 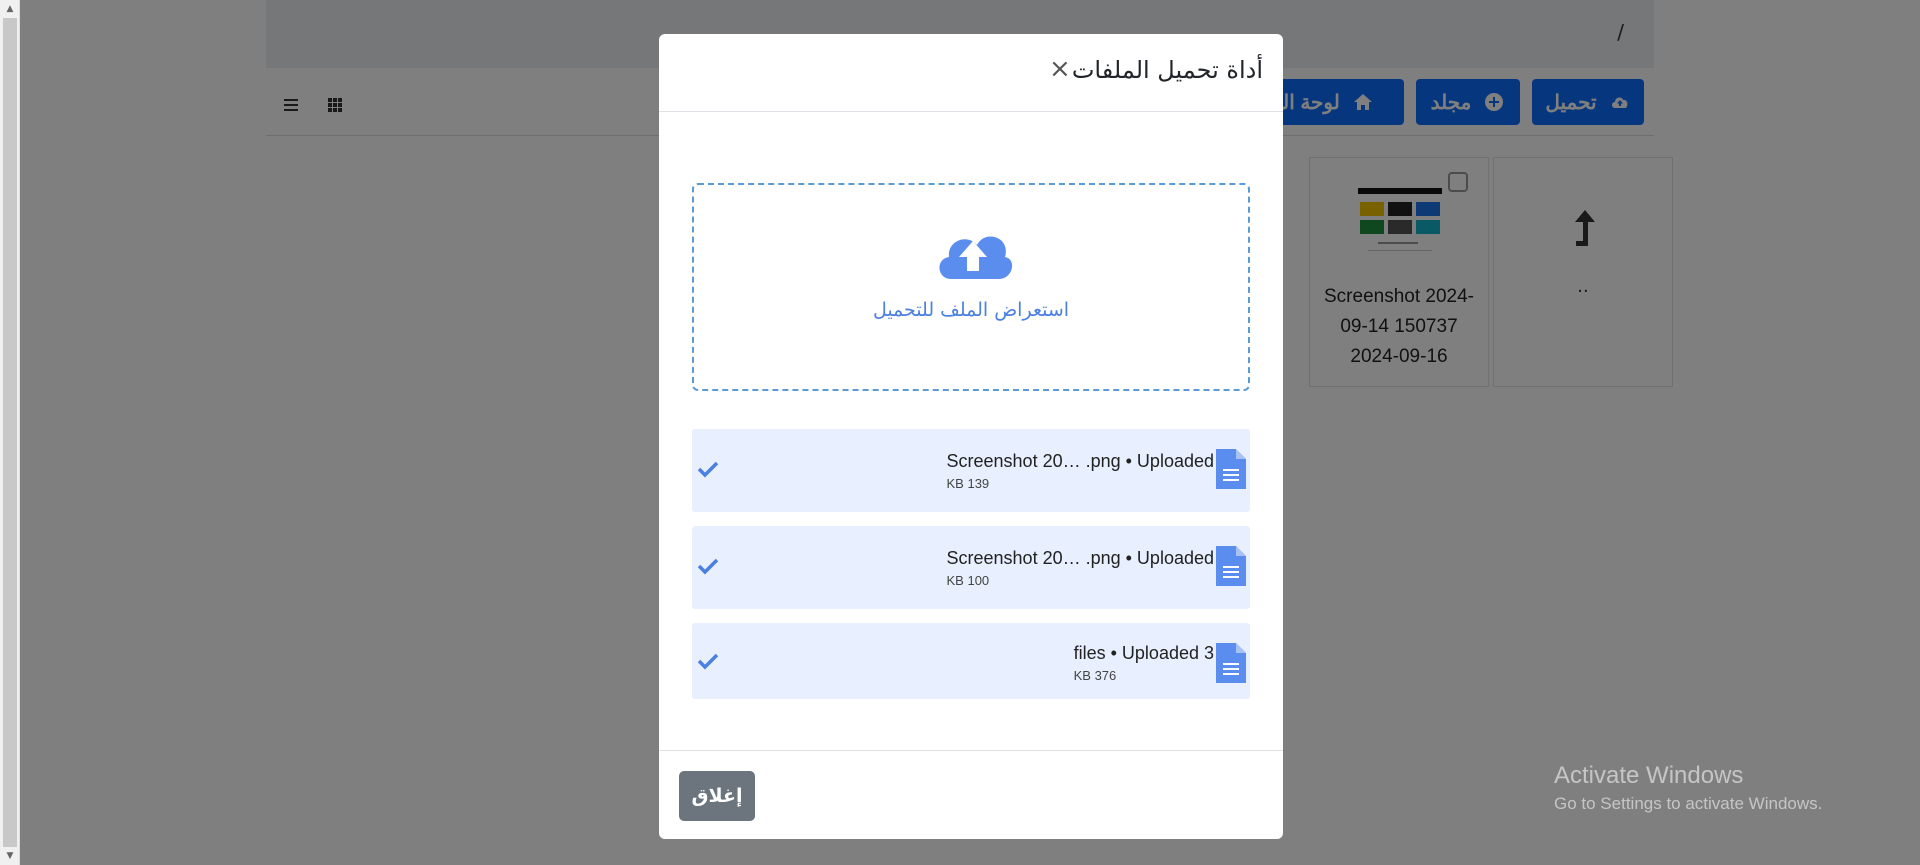 I want to click on file-size: KB 376, so click(x=1095, y=675).